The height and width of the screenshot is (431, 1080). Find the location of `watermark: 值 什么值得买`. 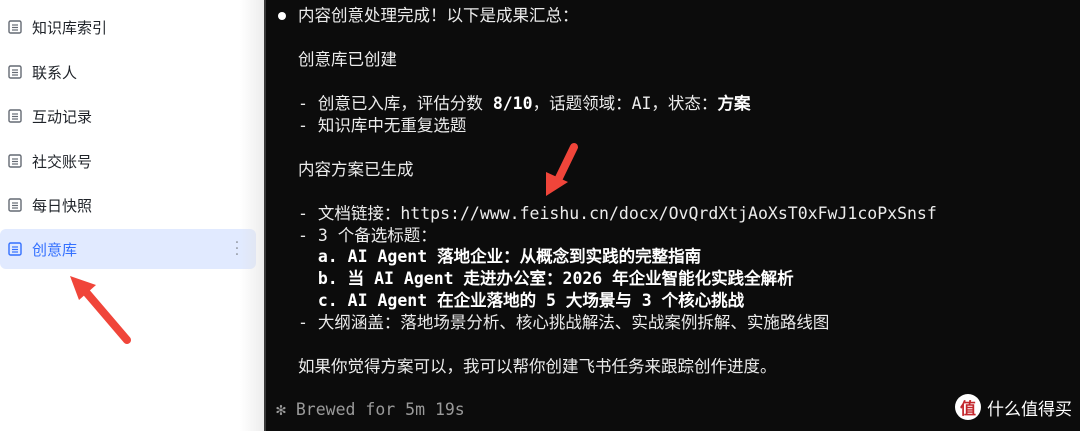

watermark: 值 什么值得买 is located at coordinates (1013, 407).